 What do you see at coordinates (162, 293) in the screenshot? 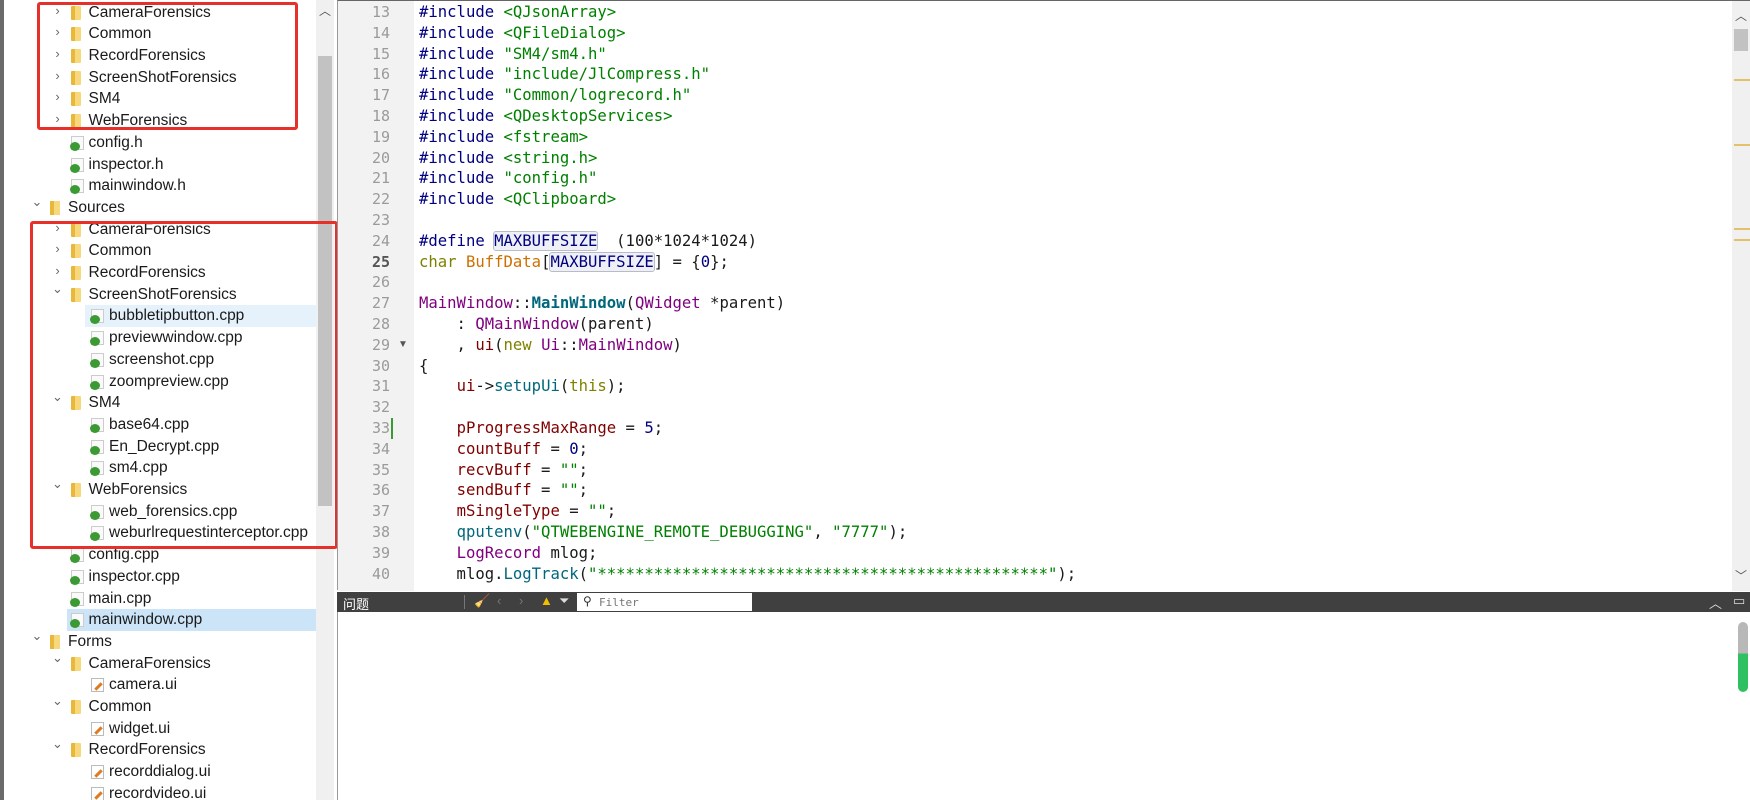
I see `tree-item: ⌄ ScreenShotForensics` at bounding box center [162, 293].